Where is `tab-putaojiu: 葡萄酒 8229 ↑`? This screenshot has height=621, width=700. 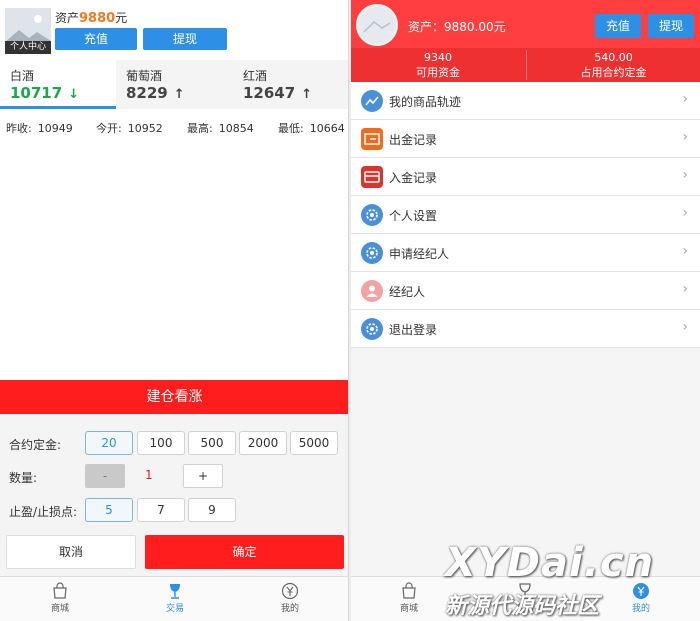
tab-putaojiu: 葡萄酒 8229 ↑ is located at coordinates (174, 84).